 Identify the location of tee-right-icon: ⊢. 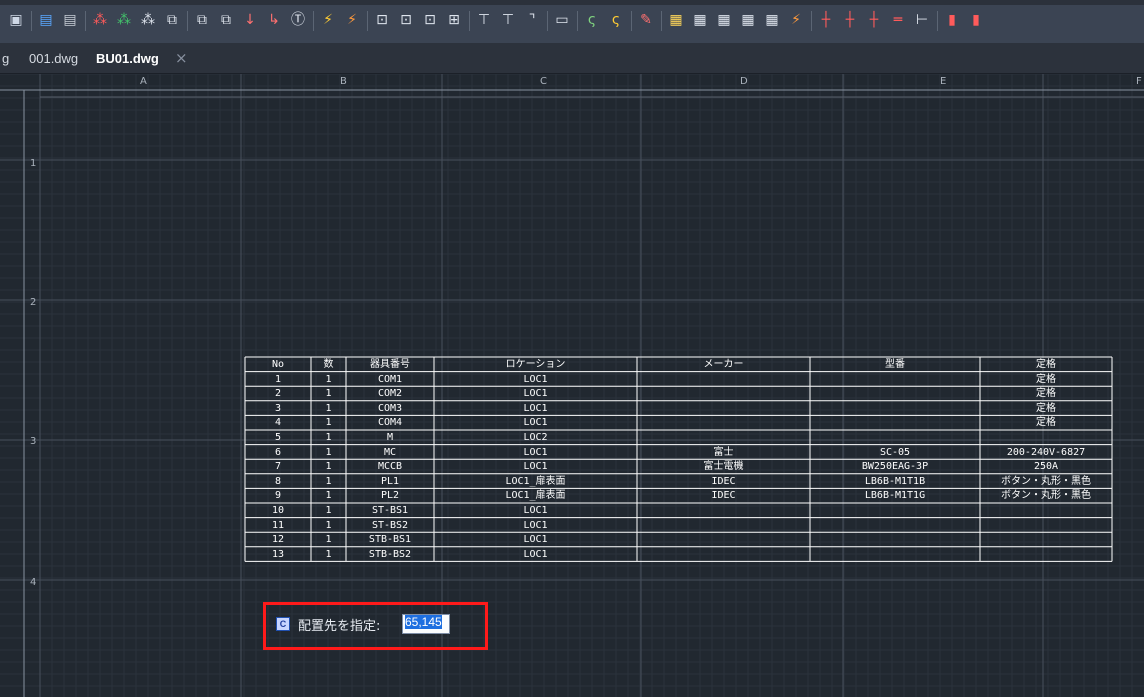
(922, 20).